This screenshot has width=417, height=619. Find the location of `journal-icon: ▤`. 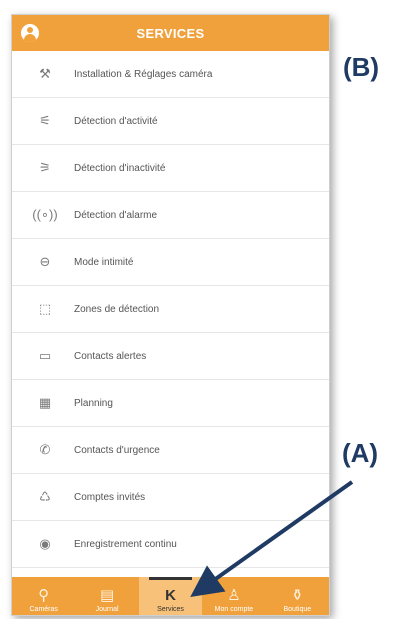

journal-icon: ▤ is located at coordinates (107, 595).